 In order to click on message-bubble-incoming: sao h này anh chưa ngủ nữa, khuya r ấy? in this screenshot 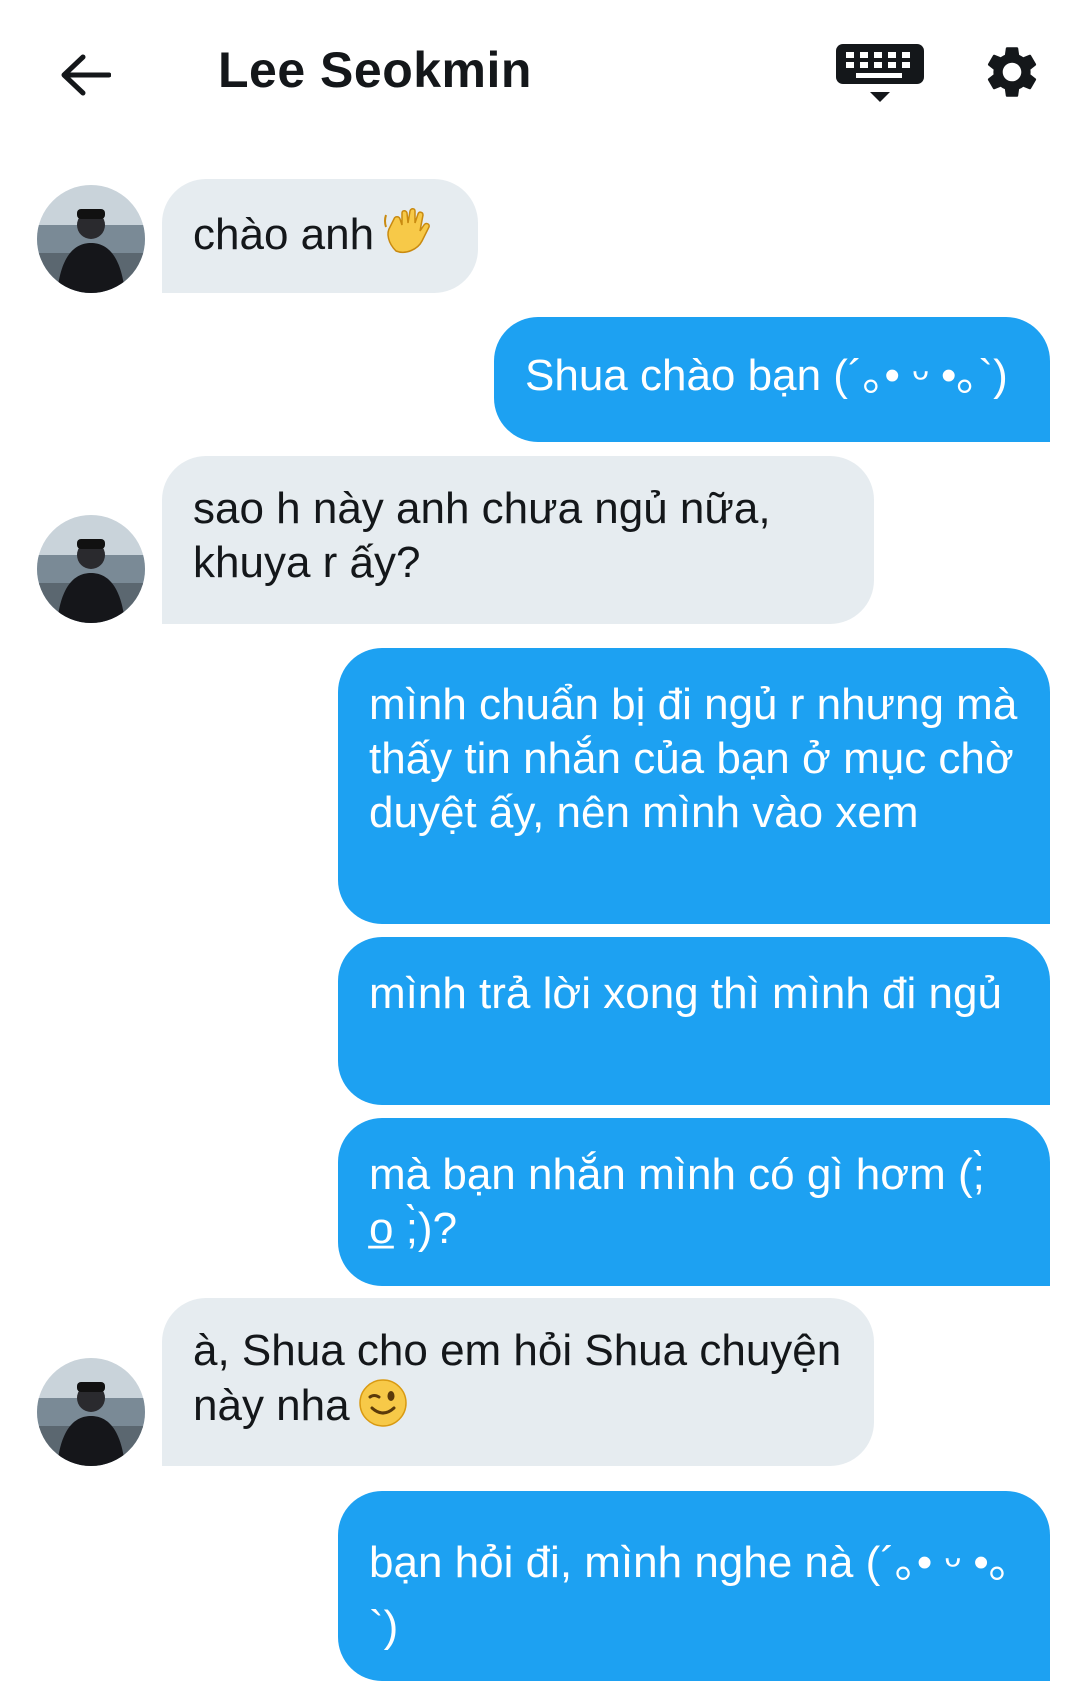, I will do `click(518, 540)`.